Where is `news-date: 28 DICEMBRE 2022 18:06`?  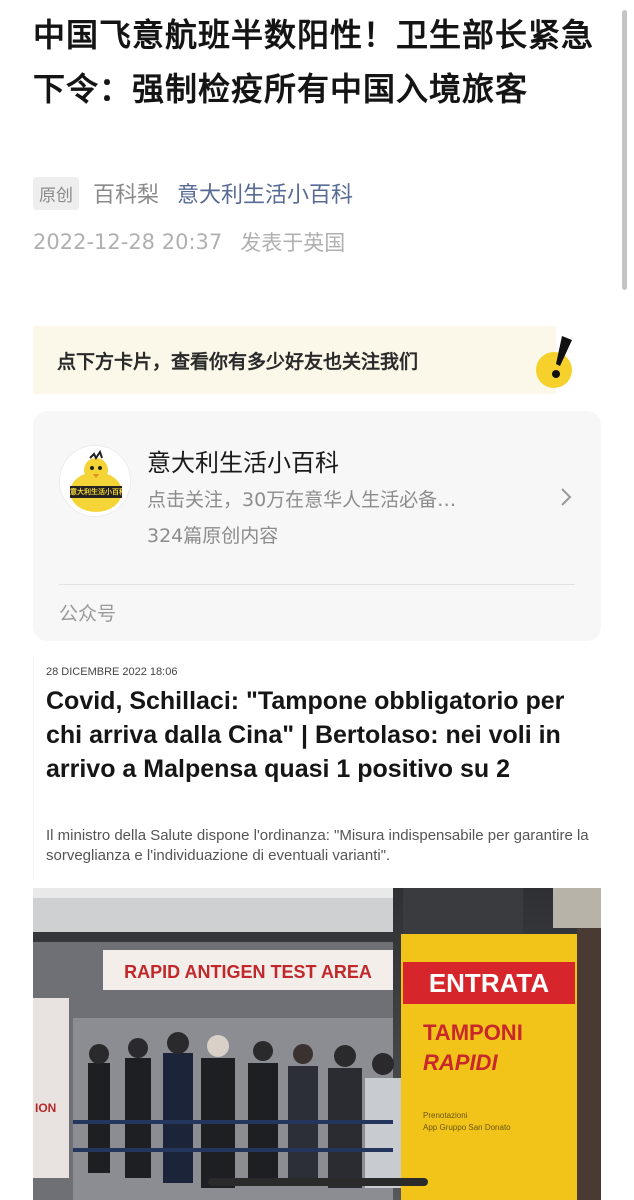 news-date: 28 DICEMBRE 2022 18:06 is located at coordinates (112, 672).